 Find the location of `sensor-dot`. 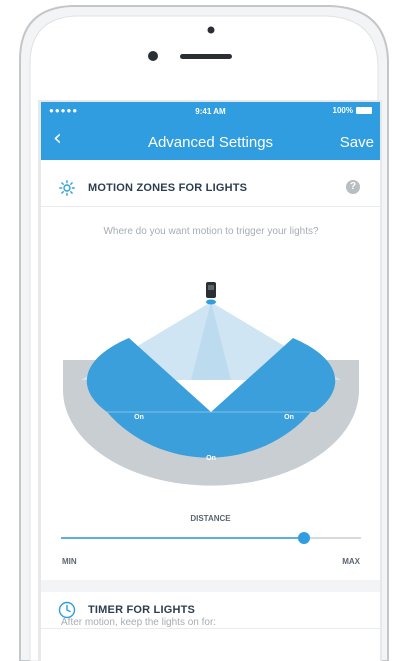

sensor-dot is located at coordinates (153, 56).